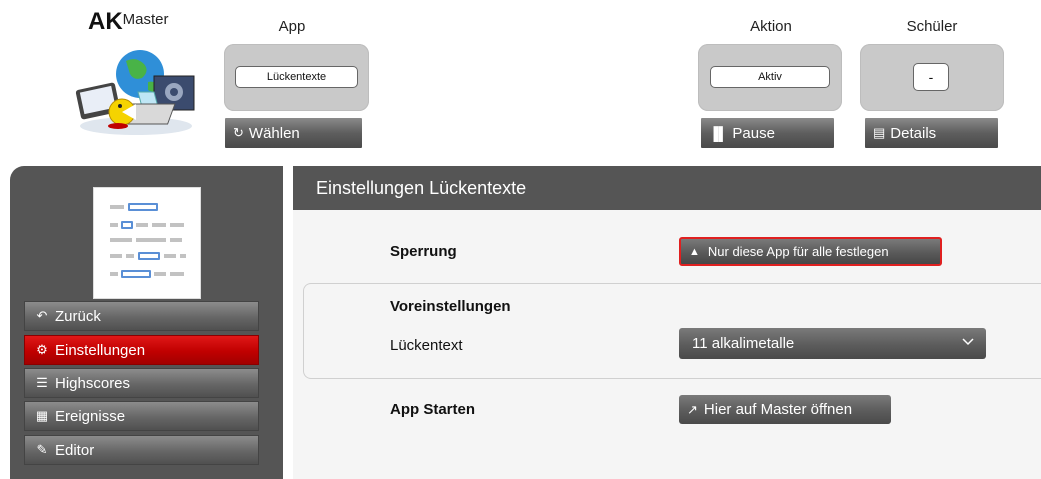 This screenshot has height=479, width=1041. Describe the element at coordinates (141, 416) in the screenshot. I see `sidebar-item-events: ▦ Ereignisse` at that location.